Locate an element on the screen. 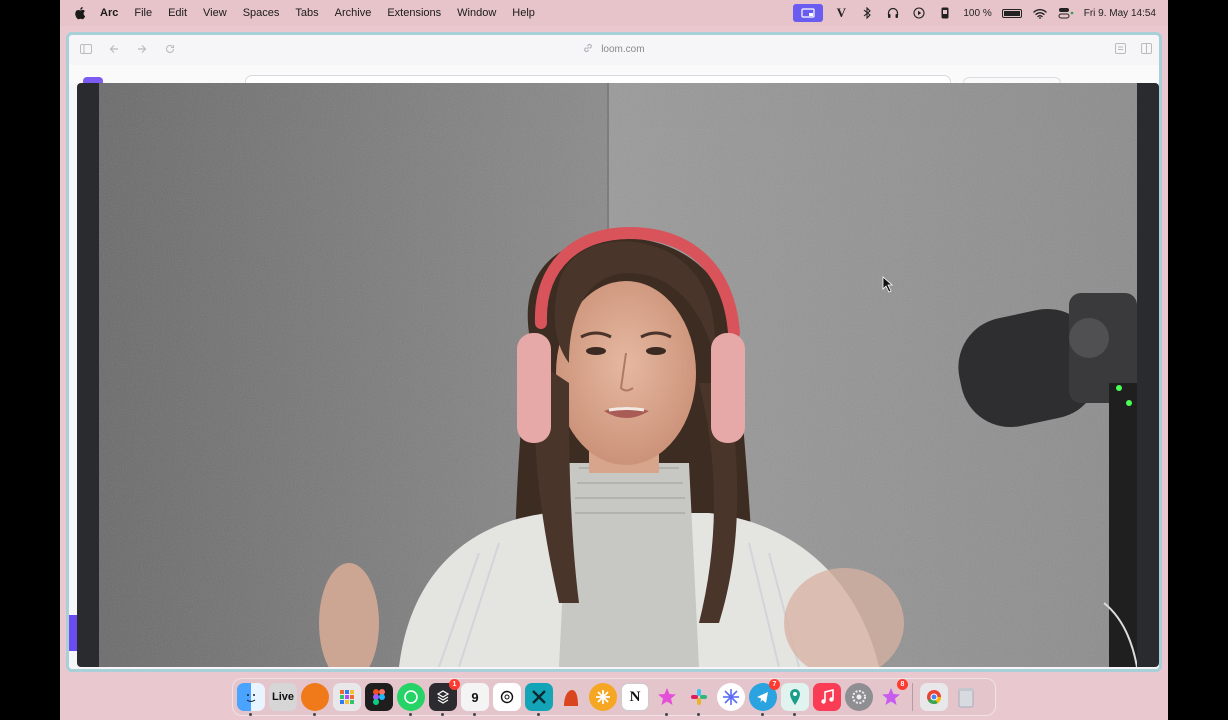 This screenshot has height=720, width=1228. apple-icon is located at coordinates (80, 13).